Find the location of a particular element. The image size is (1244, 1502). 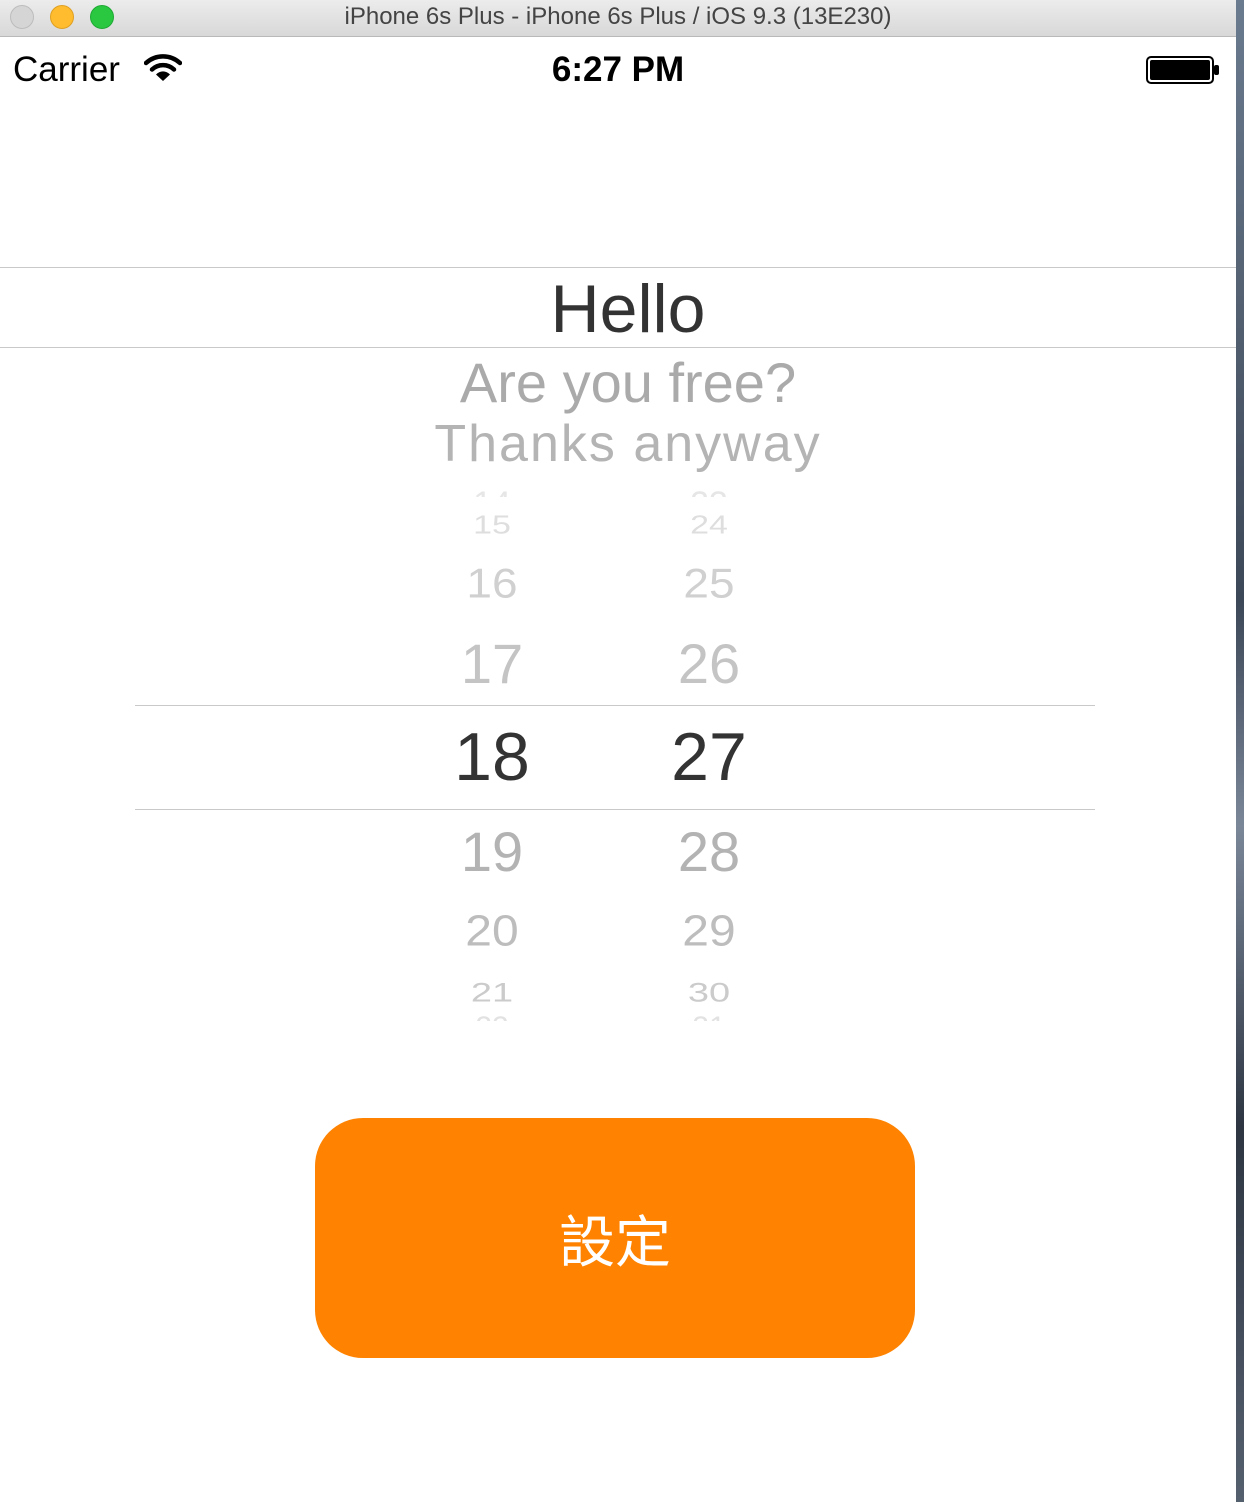

number-picker-1-item: 19 is located at coordinates (492, 852).